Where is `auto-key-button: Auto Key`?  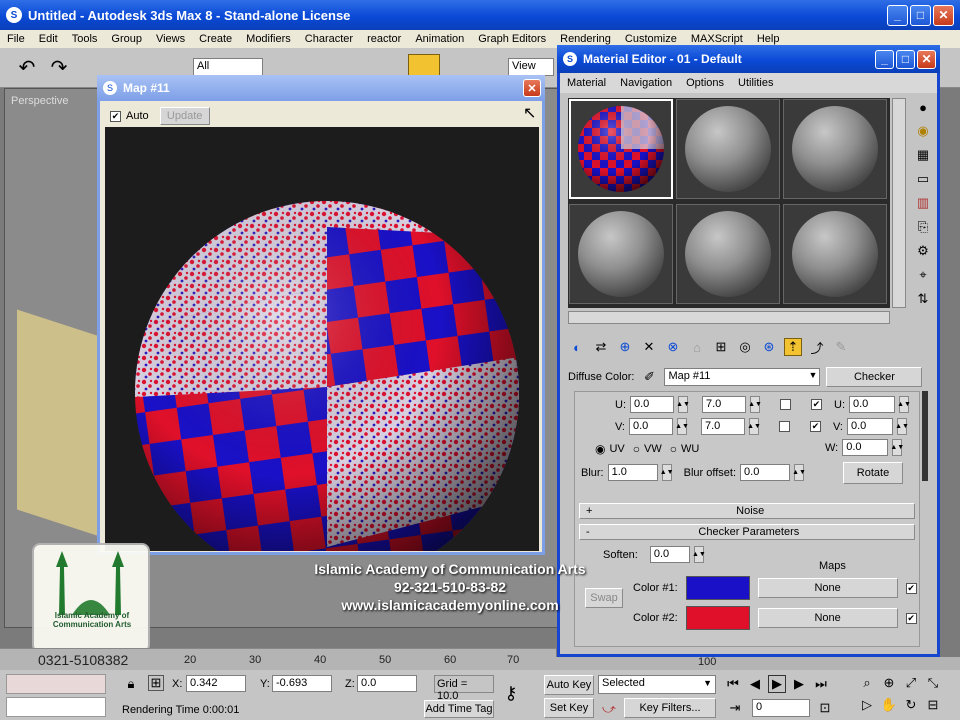
auto-key-button: Auto Key is located at coordinates (569, 685).